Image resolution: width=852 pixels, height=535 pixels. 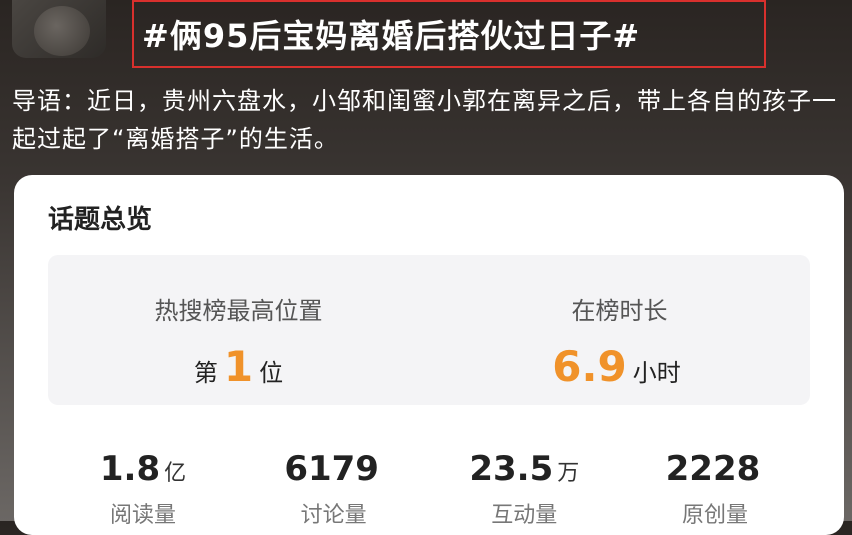 What do you see at coordinates (238, 330) in the screenshot?
I see `rank-stat: 热搜榜最高位置 第 1 位` at bounding box center [238, 330].